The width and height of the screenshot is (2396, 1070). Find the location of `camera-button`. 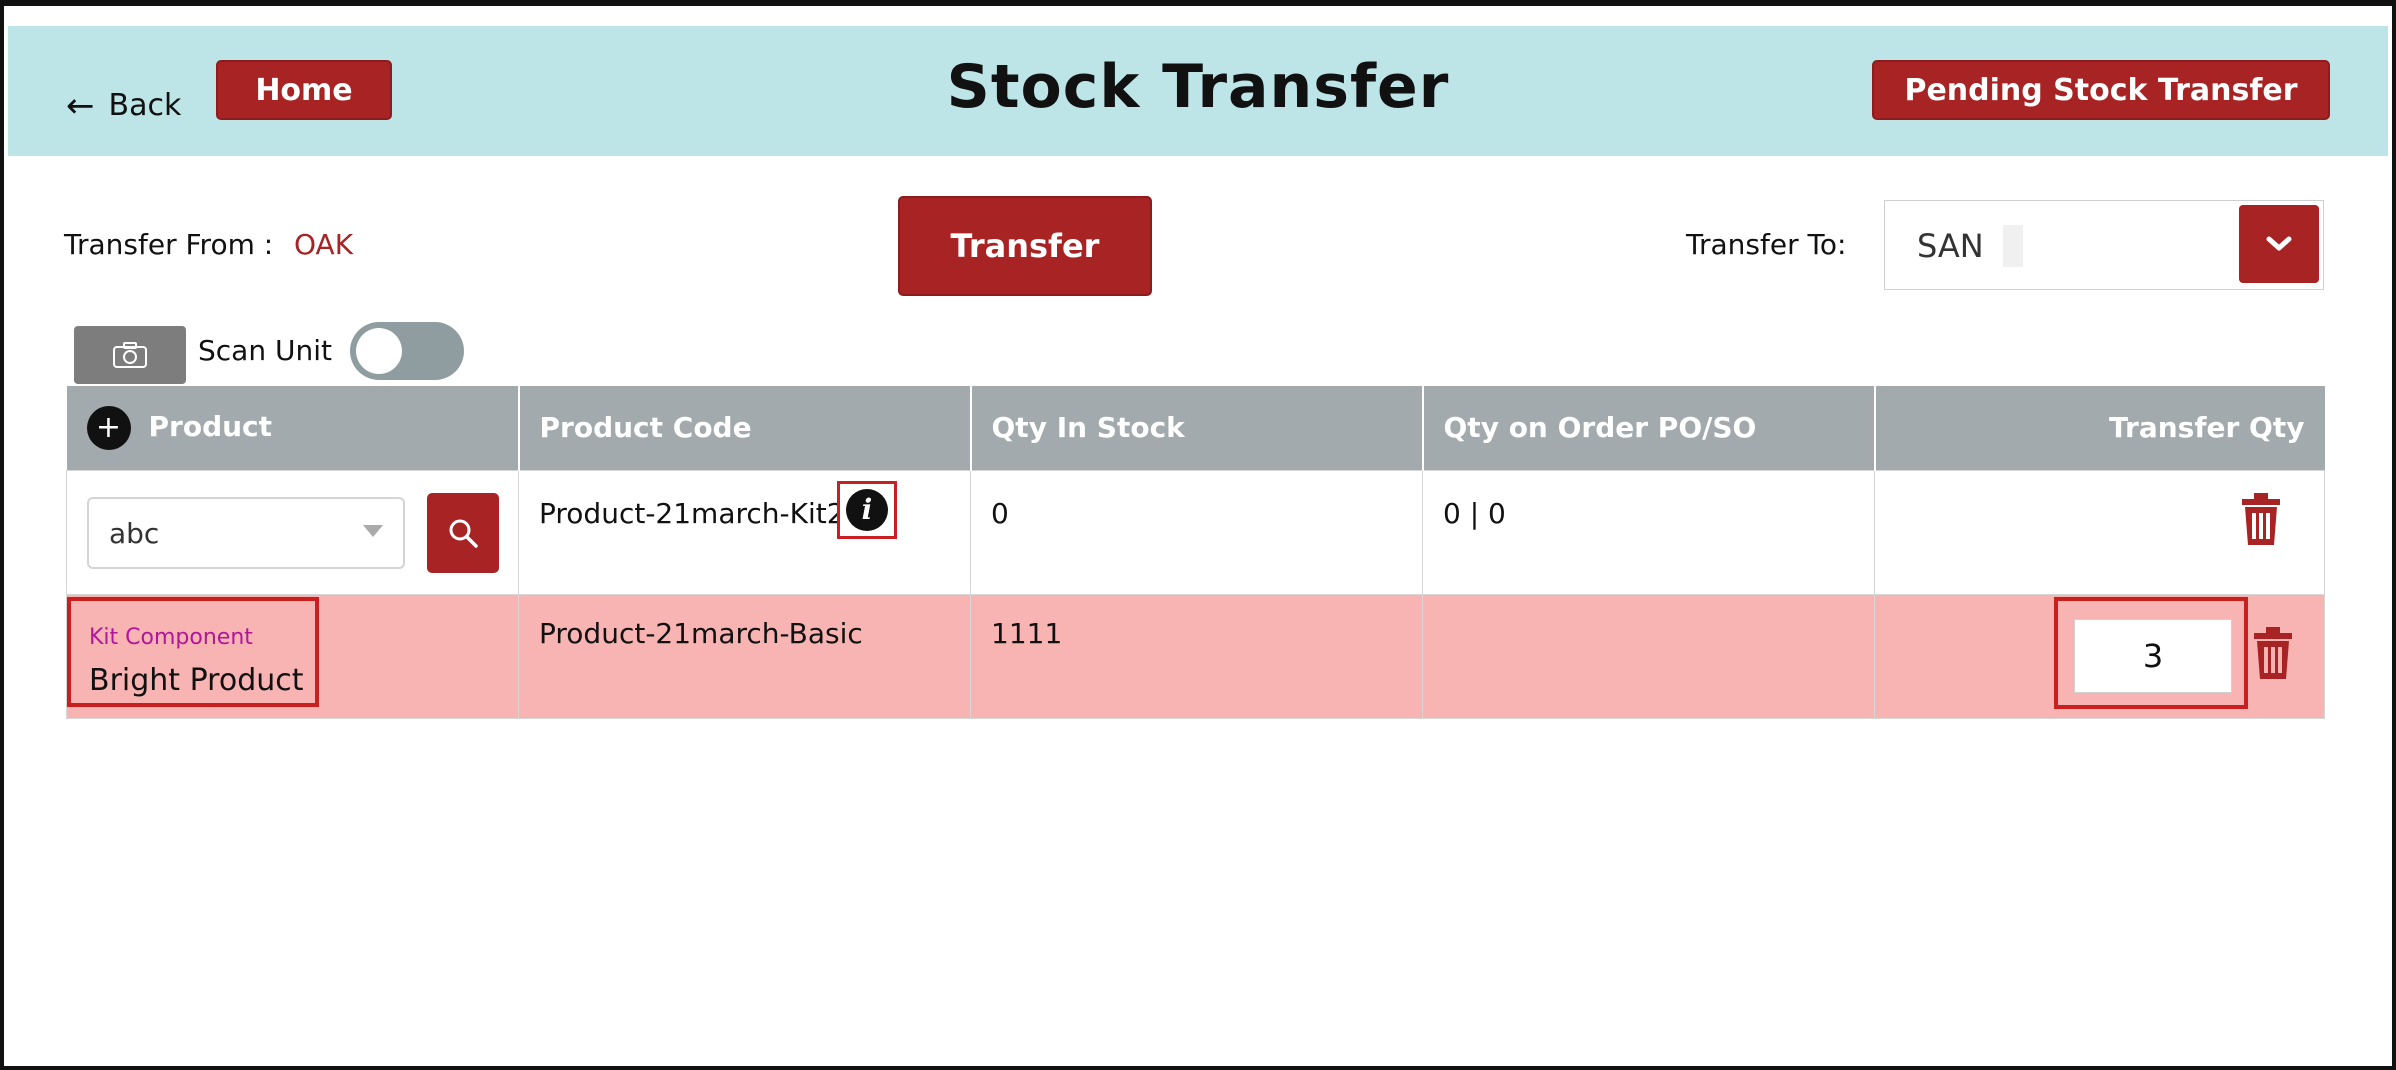

camera-button is located at coordinates (130, 355).